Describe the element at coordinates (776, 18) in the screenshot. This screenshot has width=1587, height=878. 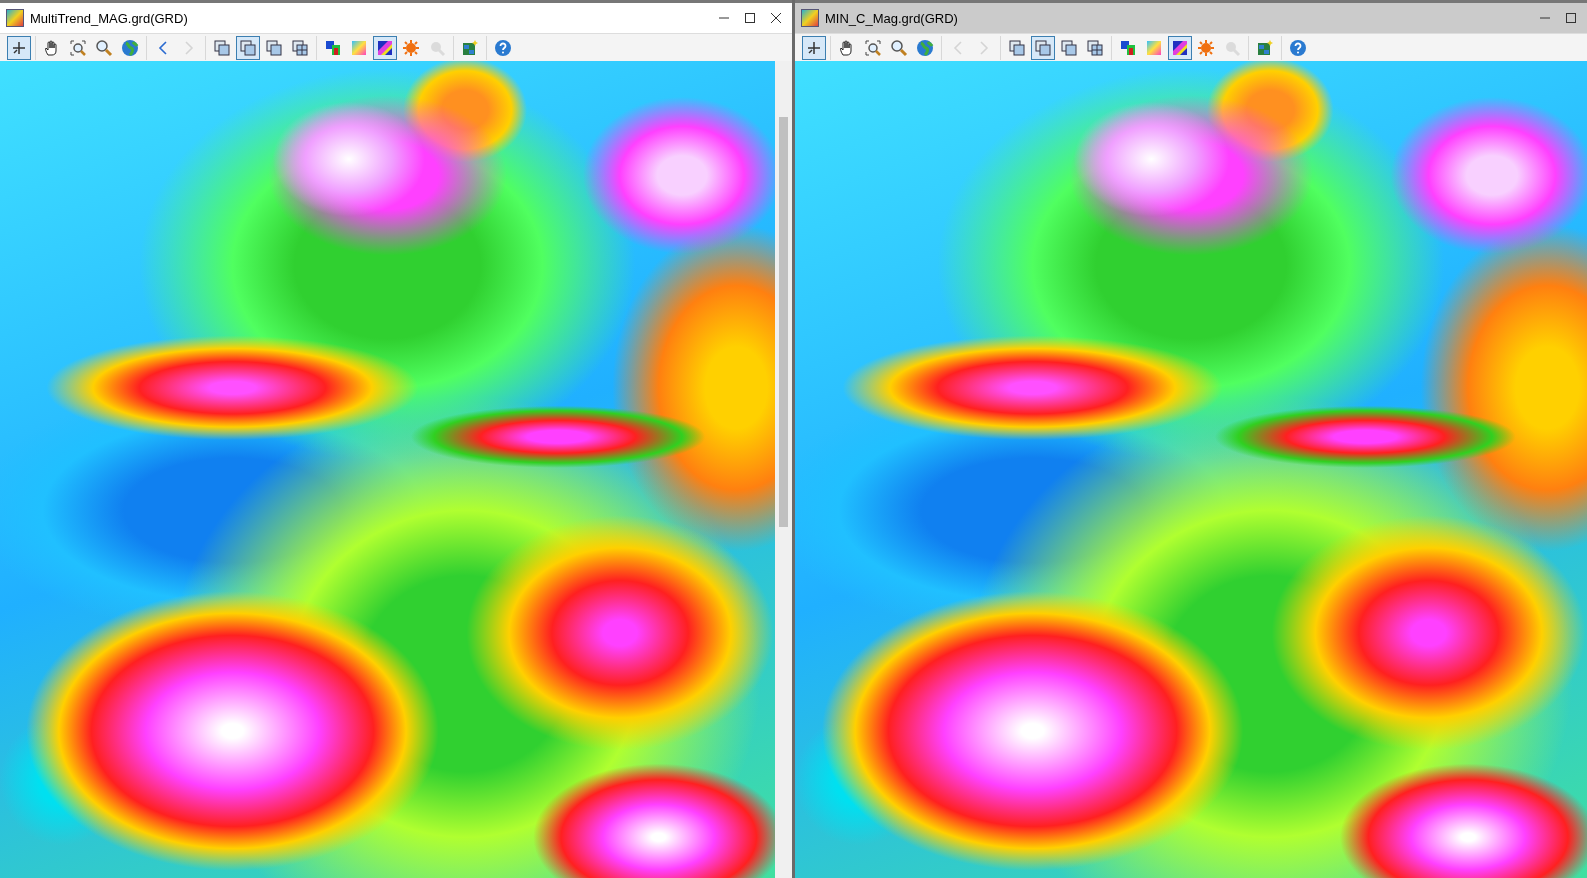
I see `close-icon` at that location.